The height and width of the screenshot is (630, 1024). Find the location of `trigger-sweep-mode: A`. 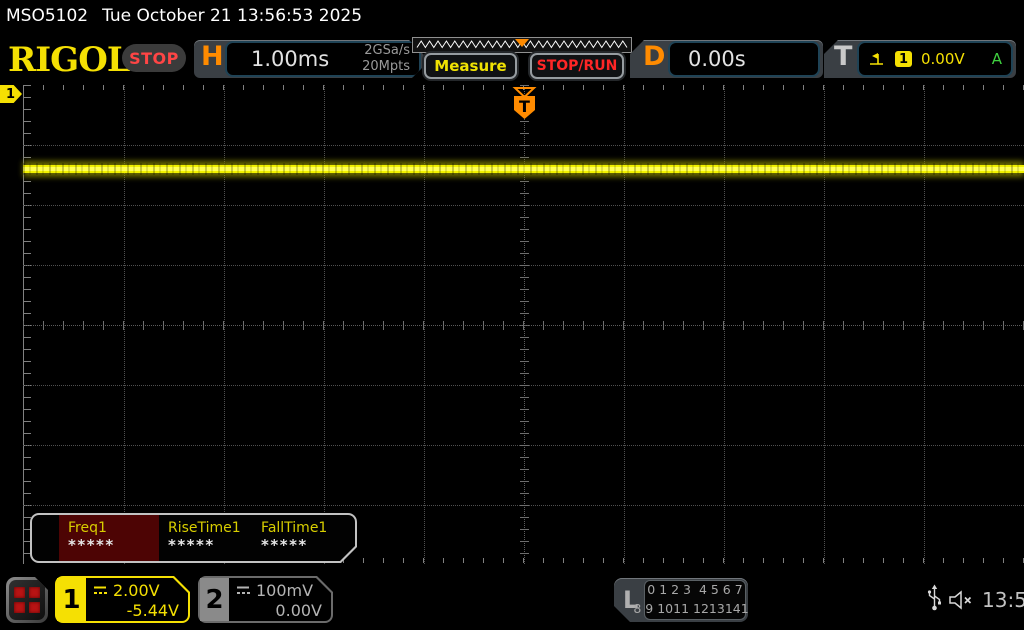

trigger-sweep-mode: A is located at coordinates (996, 59).